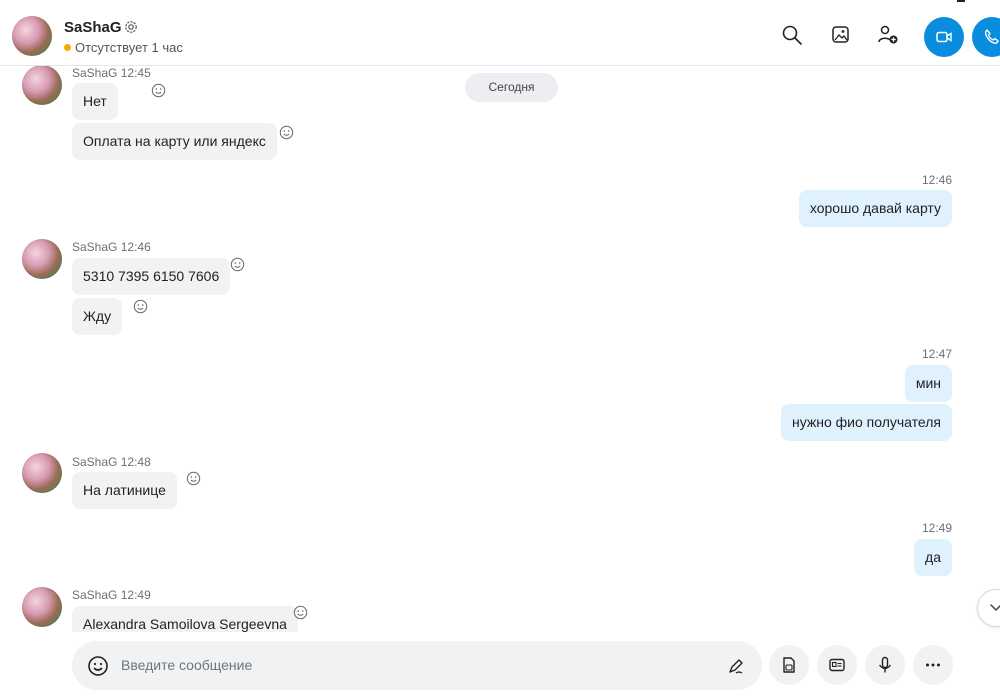 The image size is (1000, 697). What do you see at coordinates (97, 316) in the screenshot?
I see `incoming-message: Жду` at bounding box center [97, 316].